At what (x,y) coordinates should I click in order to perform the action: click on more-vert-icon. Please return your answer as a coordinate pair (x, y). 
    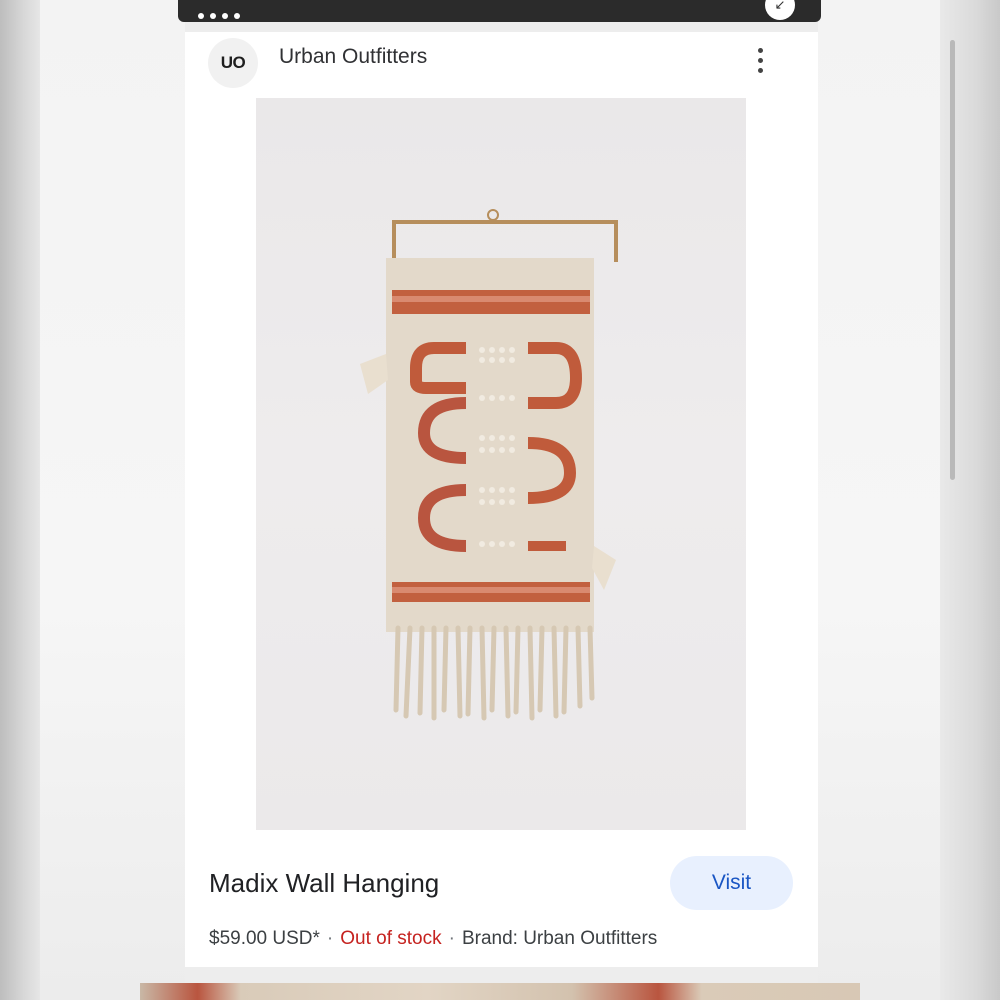
    Looking at the image, I should click on (760, 60).